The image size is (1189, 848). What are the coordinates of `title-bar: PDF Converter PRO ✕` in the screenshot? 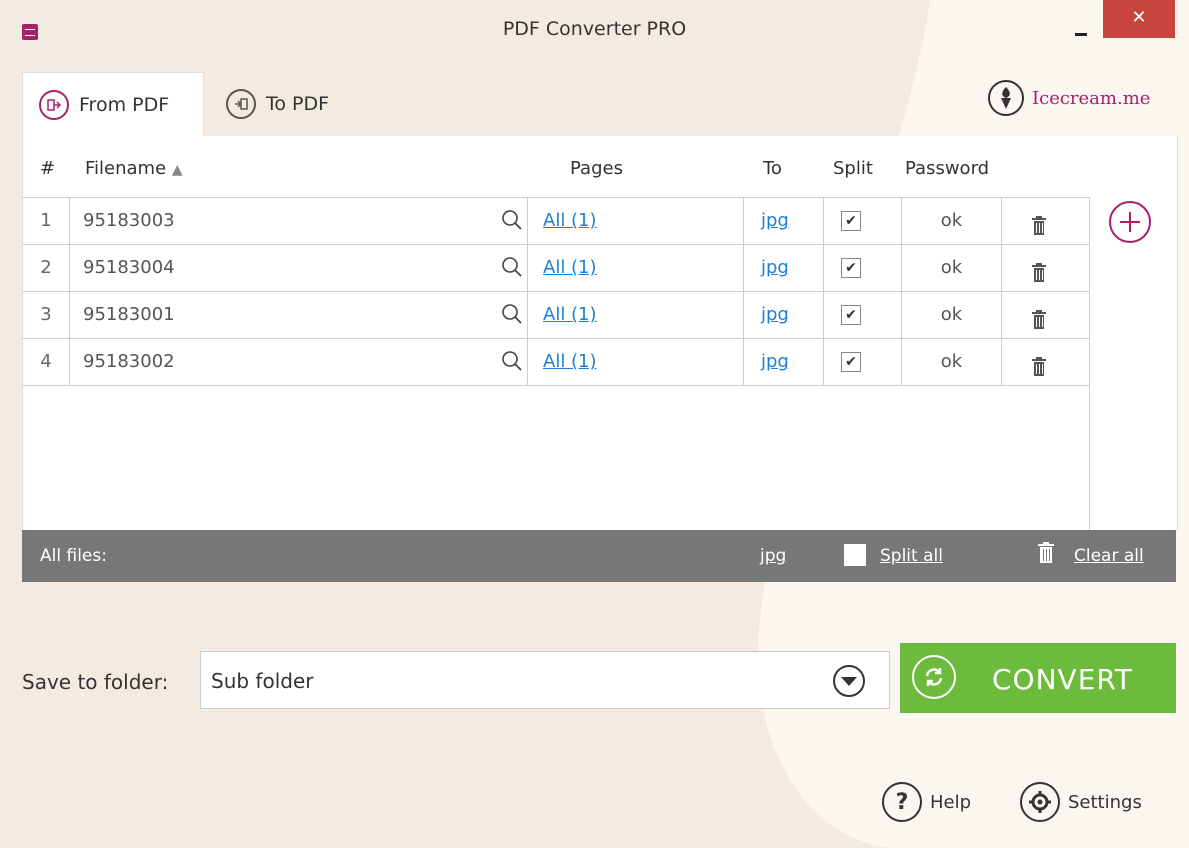 It's located at (594, 31).